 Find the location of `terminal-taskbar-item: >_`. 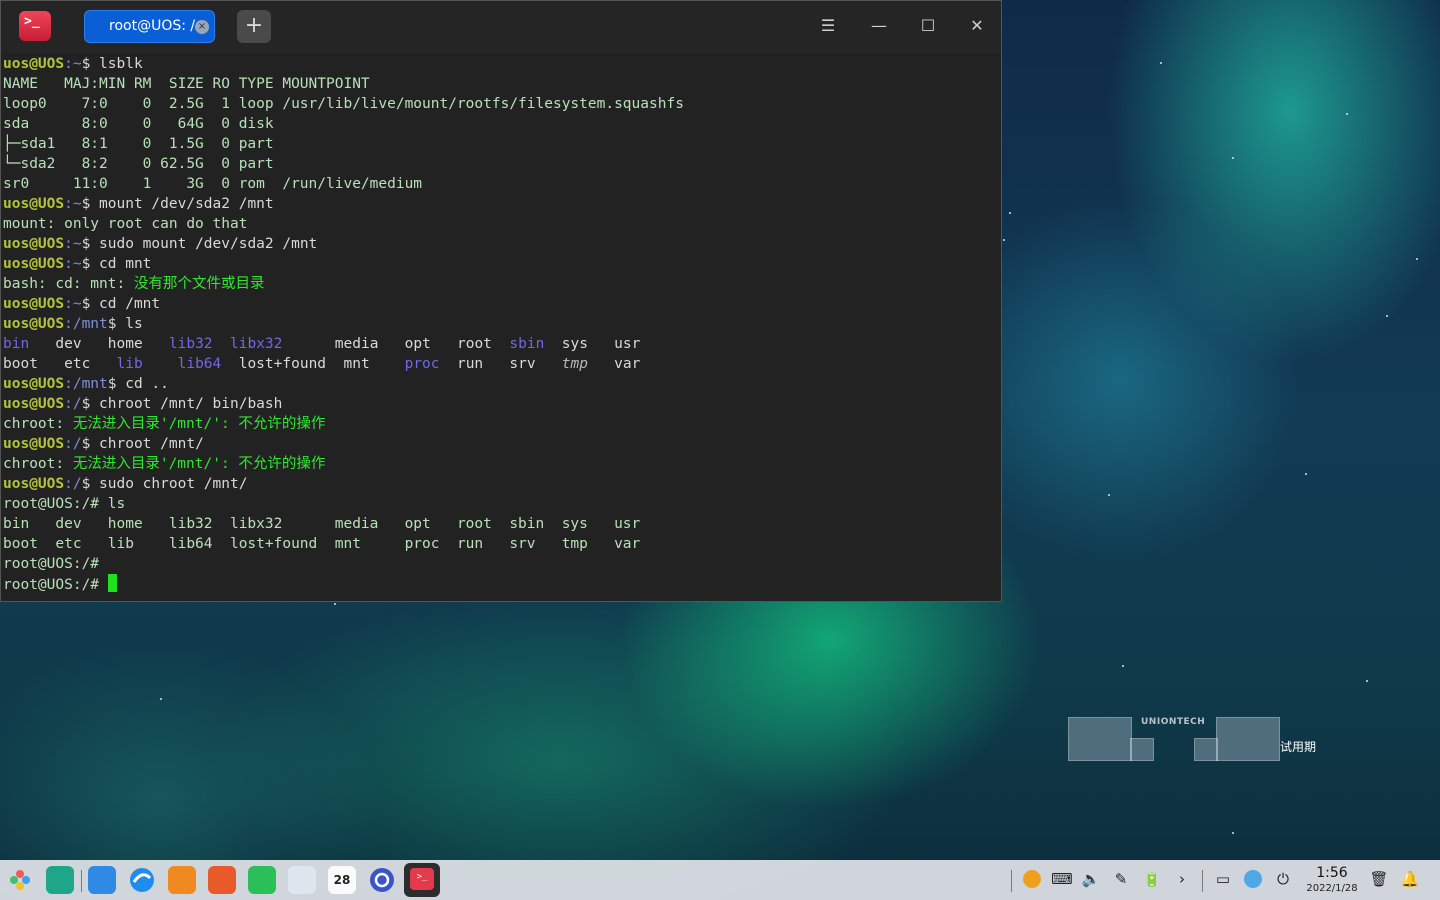

terminal-taskbar-item: >_ is located at coordinates (422, 880).